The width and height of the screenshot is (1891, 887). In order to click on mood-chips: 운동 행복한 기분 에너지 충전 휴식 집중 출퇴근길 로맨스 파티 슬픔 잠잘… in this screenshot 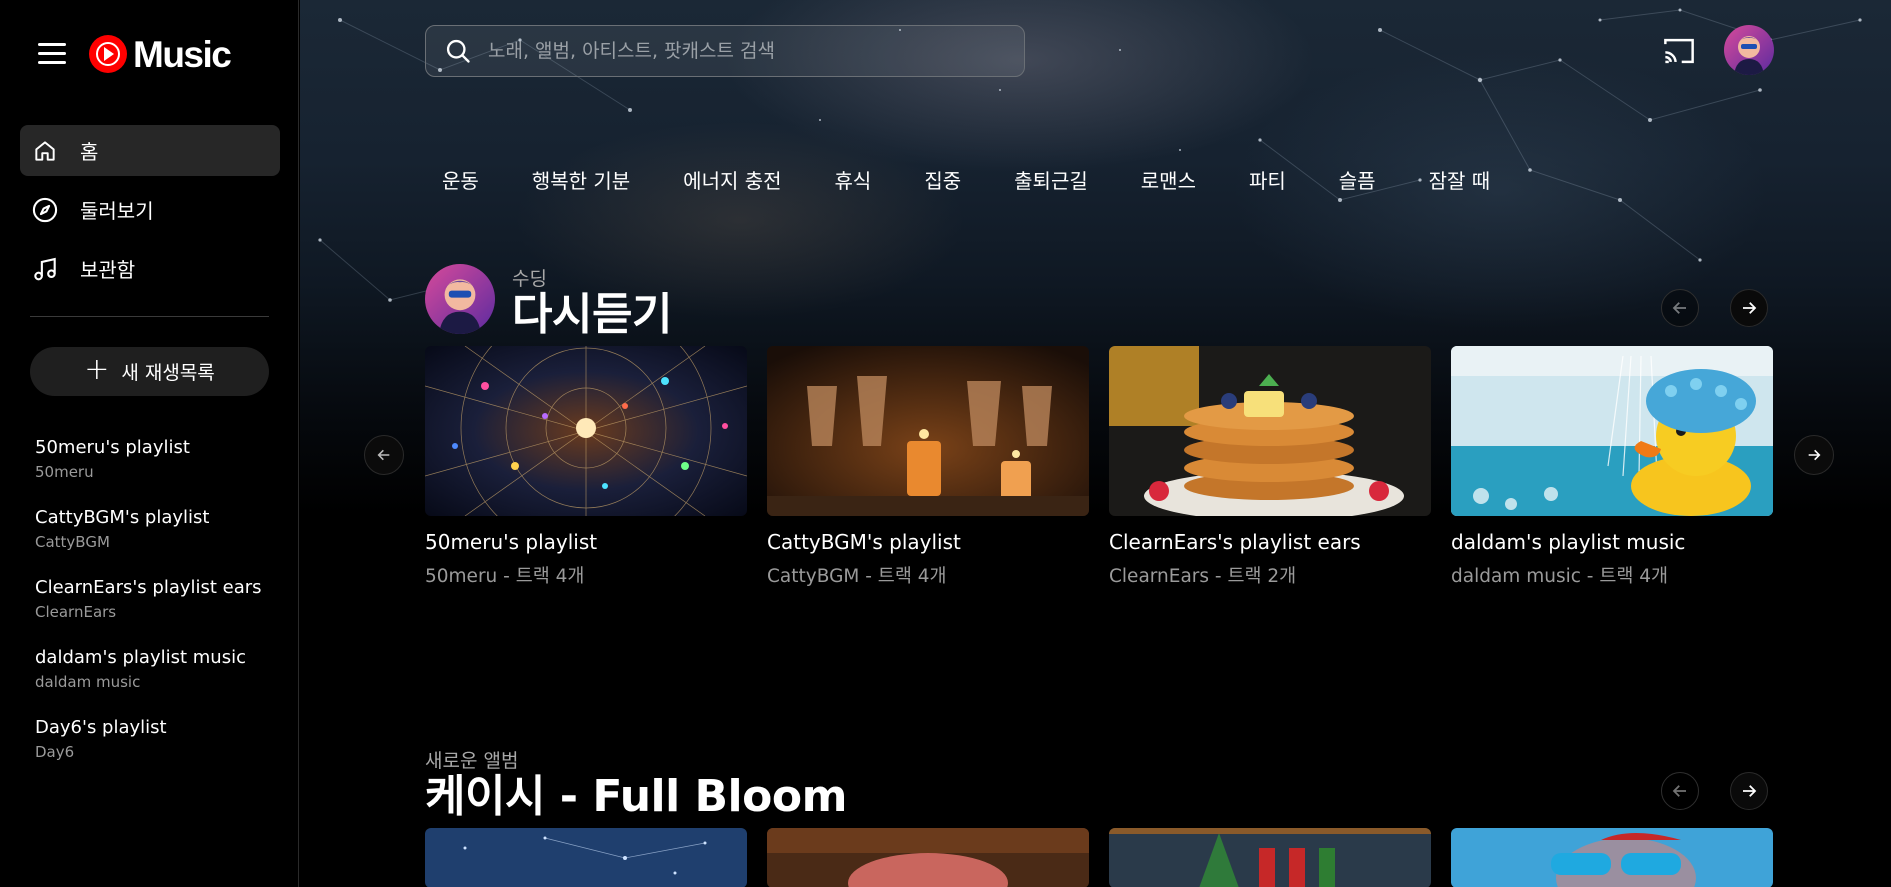, I will do `click(992, 179)`.